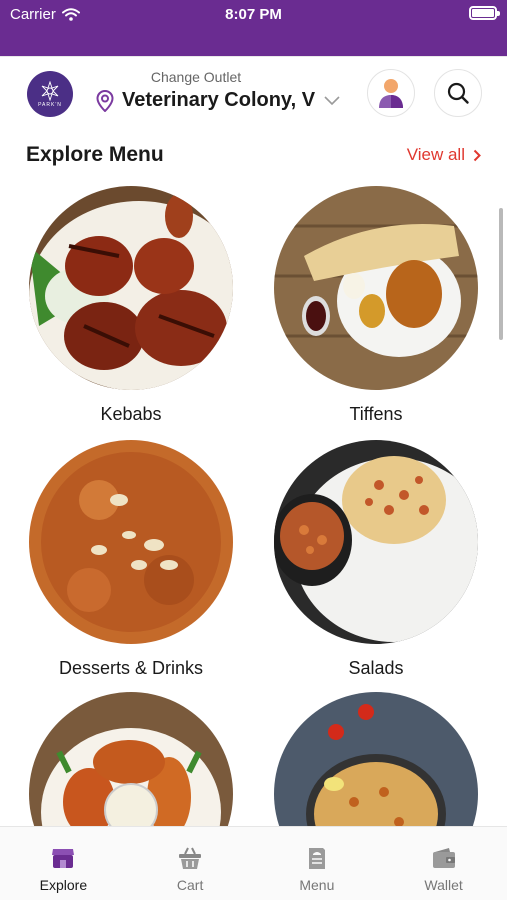 This screenshot has width=507, height=900. What do you see at coordinates (376, 542) in the screenshot?
I see `salads-image` at bounding box center [376, 542].